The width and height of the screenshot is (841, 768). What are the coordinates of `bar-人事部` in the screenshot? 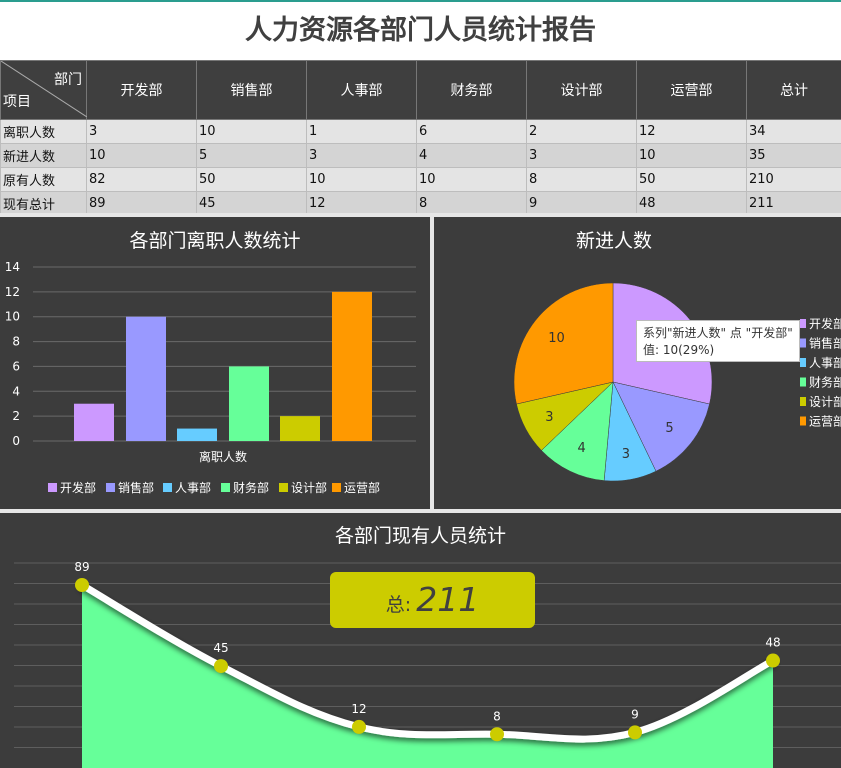 It's located at (197, 434).